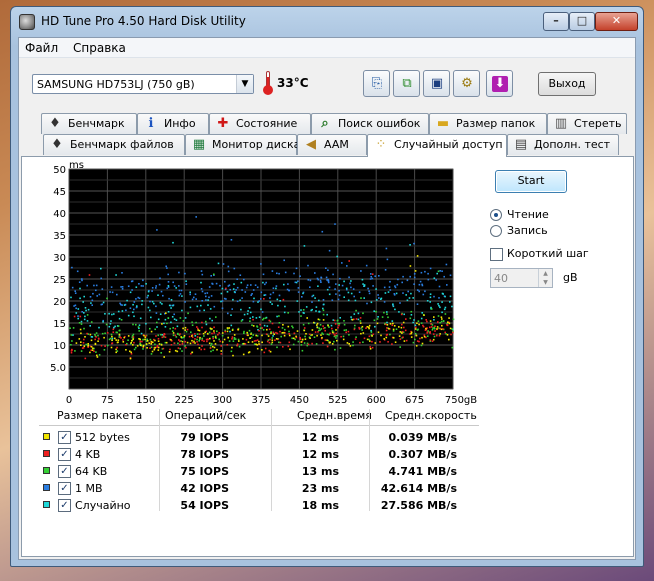 This screenshot has height=581, width=654. Describe the element at coordinates (260, 123) in the screenshot. I see `tab-health: ✚ Состояние` at that location.